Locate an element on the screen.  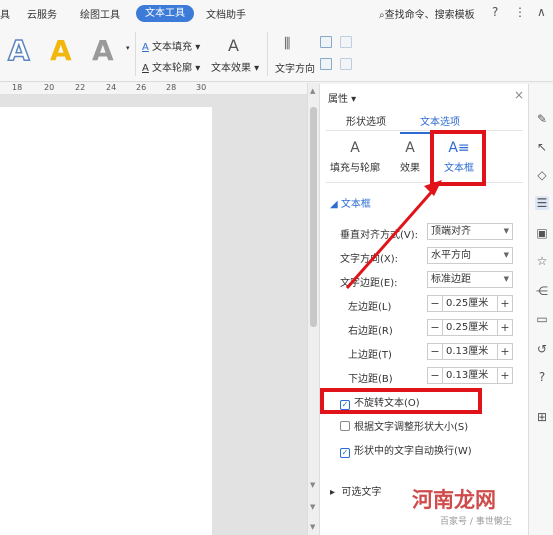
text-outline-label: 文本轮廓 is located at coordinates (172, 68).